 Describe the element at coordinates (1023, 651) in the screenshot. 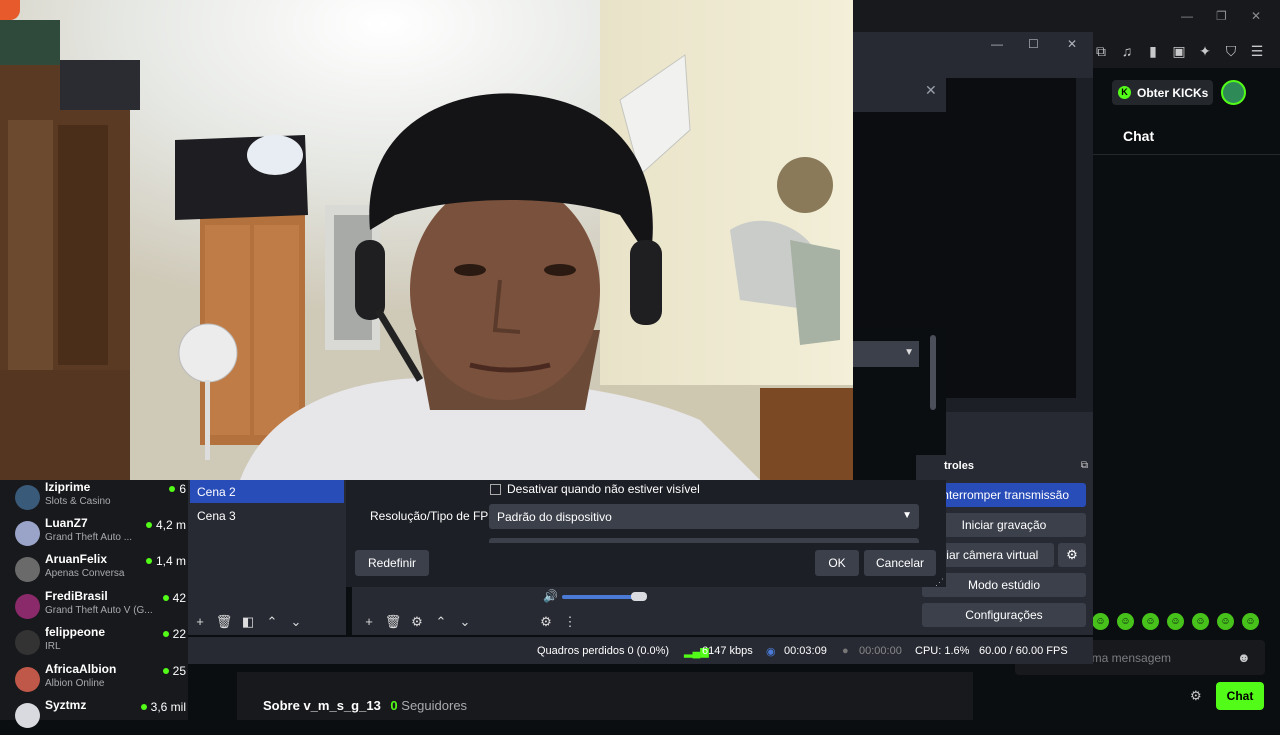

I see `fps-readout: 60.00 / 60.00 FPS` at that location.